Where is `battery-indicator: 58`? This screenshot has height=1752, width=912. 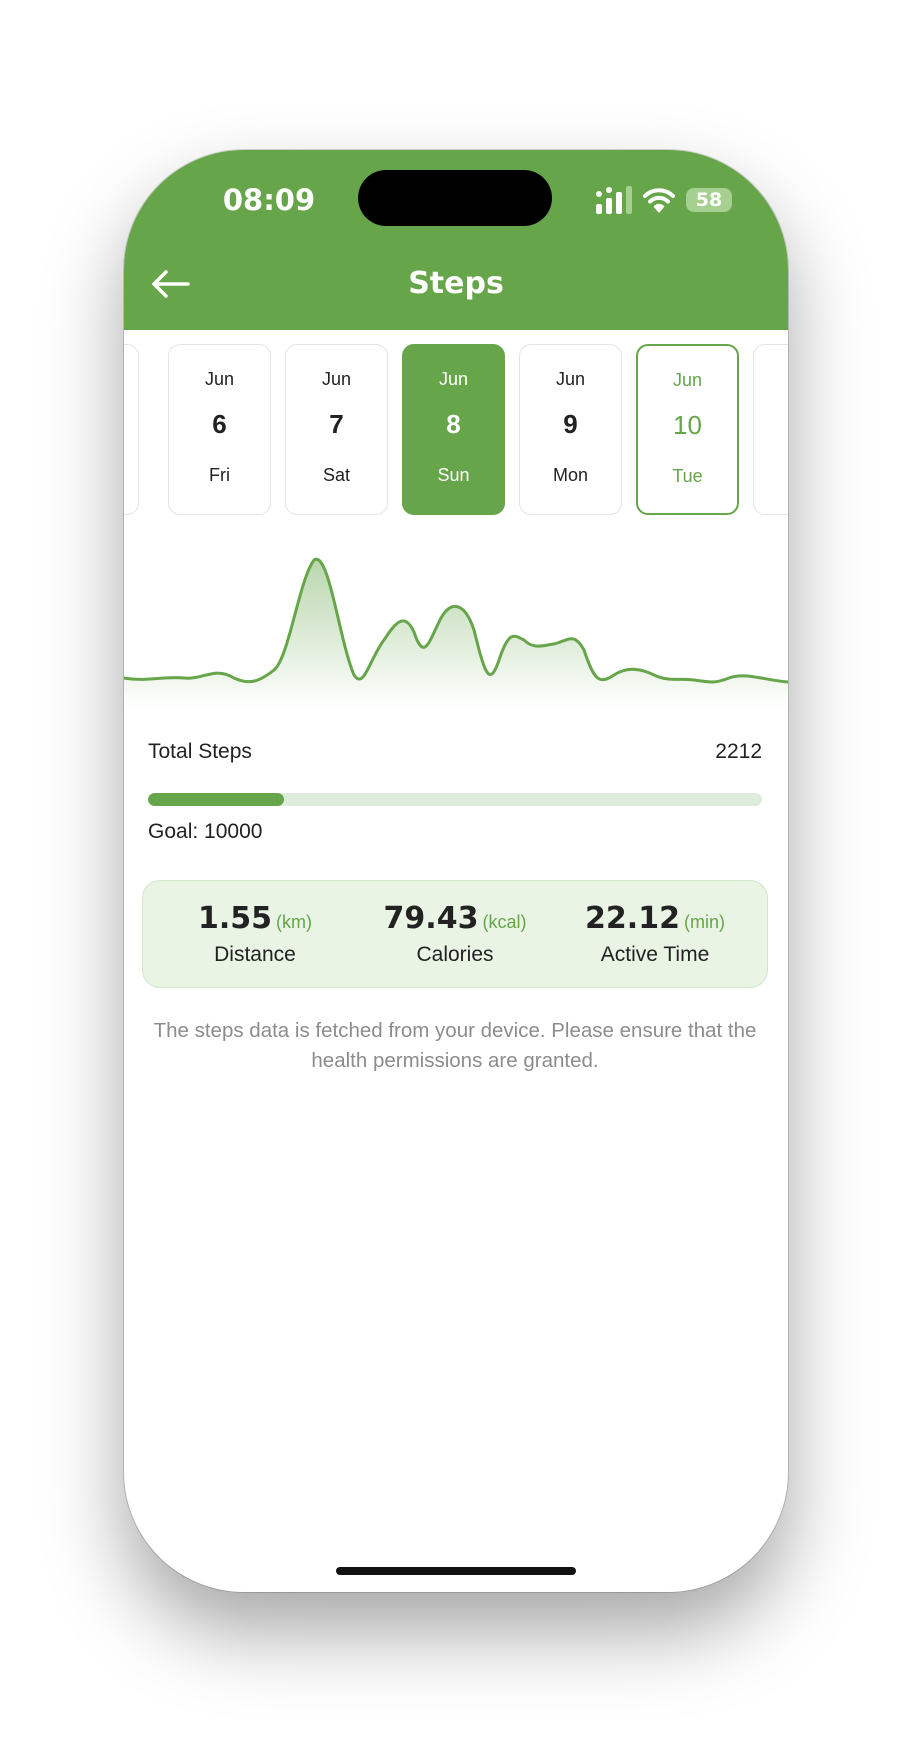
battery-indicator: 58 is located at coordinates (709, 200).